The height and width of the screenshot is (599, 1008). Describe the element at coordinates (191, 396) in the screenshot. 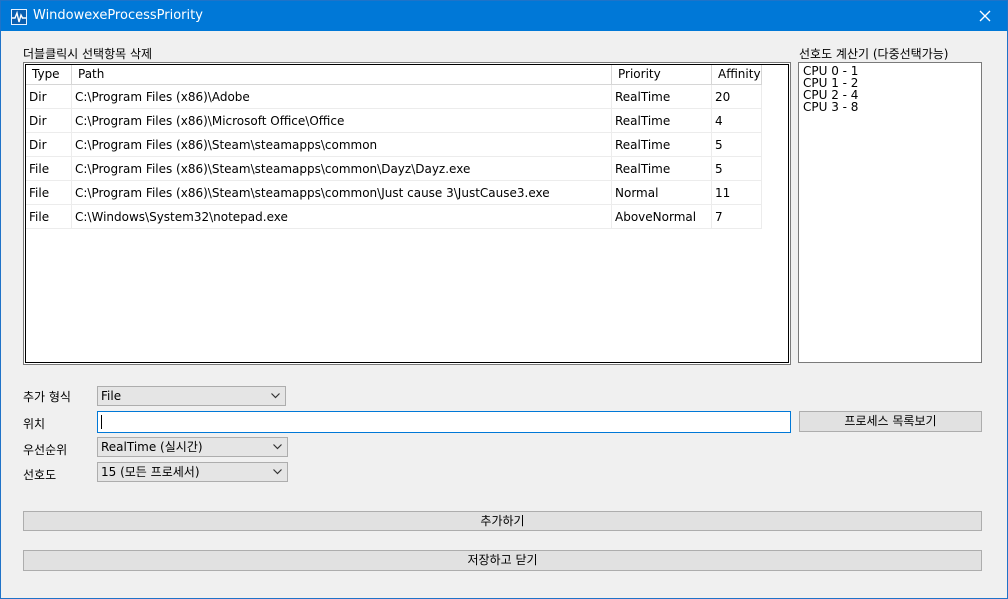

I see `type-select: File` at that location.